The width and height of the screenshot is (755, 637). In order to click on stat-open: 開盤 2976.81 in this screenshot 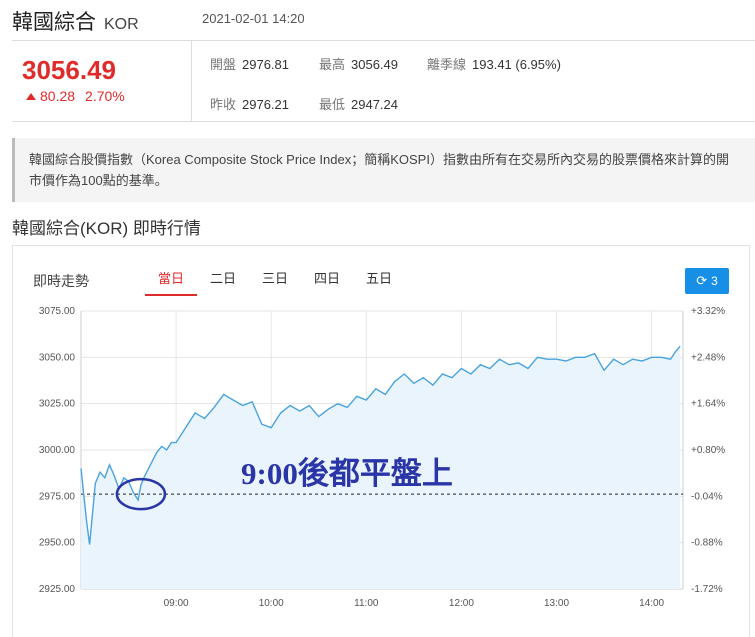, I will do `click(250, 64)`.